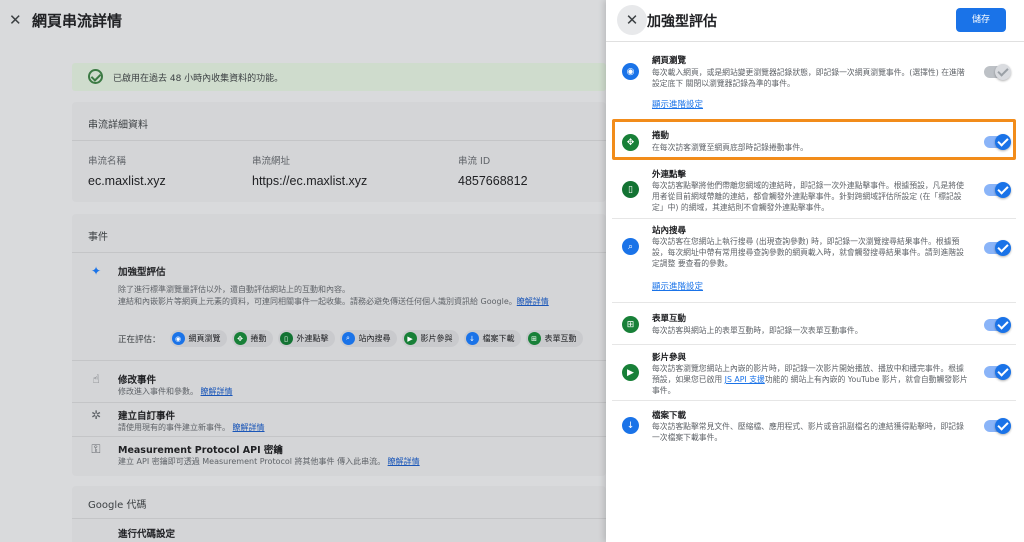  What do you see at coordinates (240, 338) in the screenshot?
I see `scroll-icon: ✥` at bounding box center [240, 338].